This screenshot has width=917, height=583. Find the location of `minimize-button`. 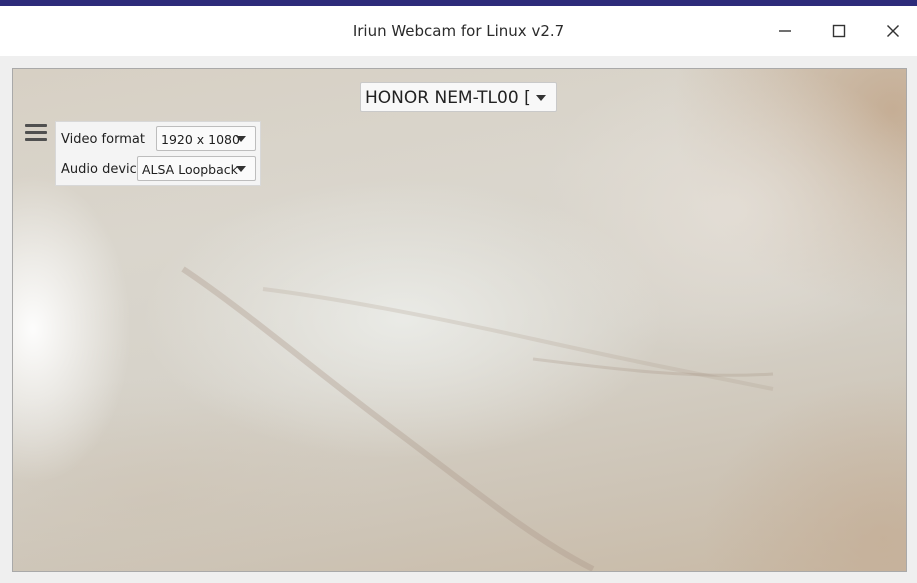

minimize-button is located at coordinates (785, 31).